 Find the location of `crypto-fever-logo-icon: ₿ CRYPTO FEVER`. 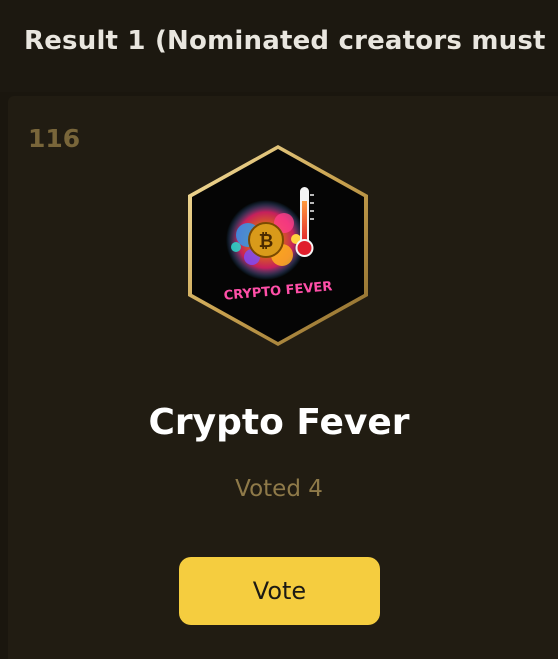

crypto-fever-logo-icon: ₿ CRYPTO FEVER is located at coordinates (278, 245).